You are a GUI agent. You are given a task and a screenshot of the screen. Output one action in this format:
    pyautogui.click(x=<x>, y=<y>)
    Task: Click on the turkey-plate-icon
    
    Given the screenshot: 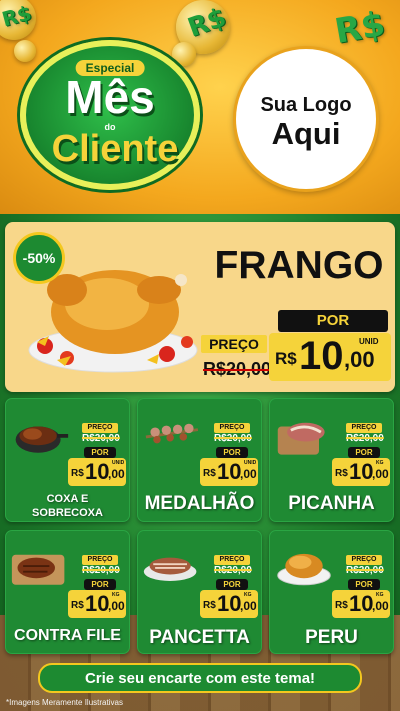 What is the action you would take?
    pyautogui.click(x=304, y=569)
    